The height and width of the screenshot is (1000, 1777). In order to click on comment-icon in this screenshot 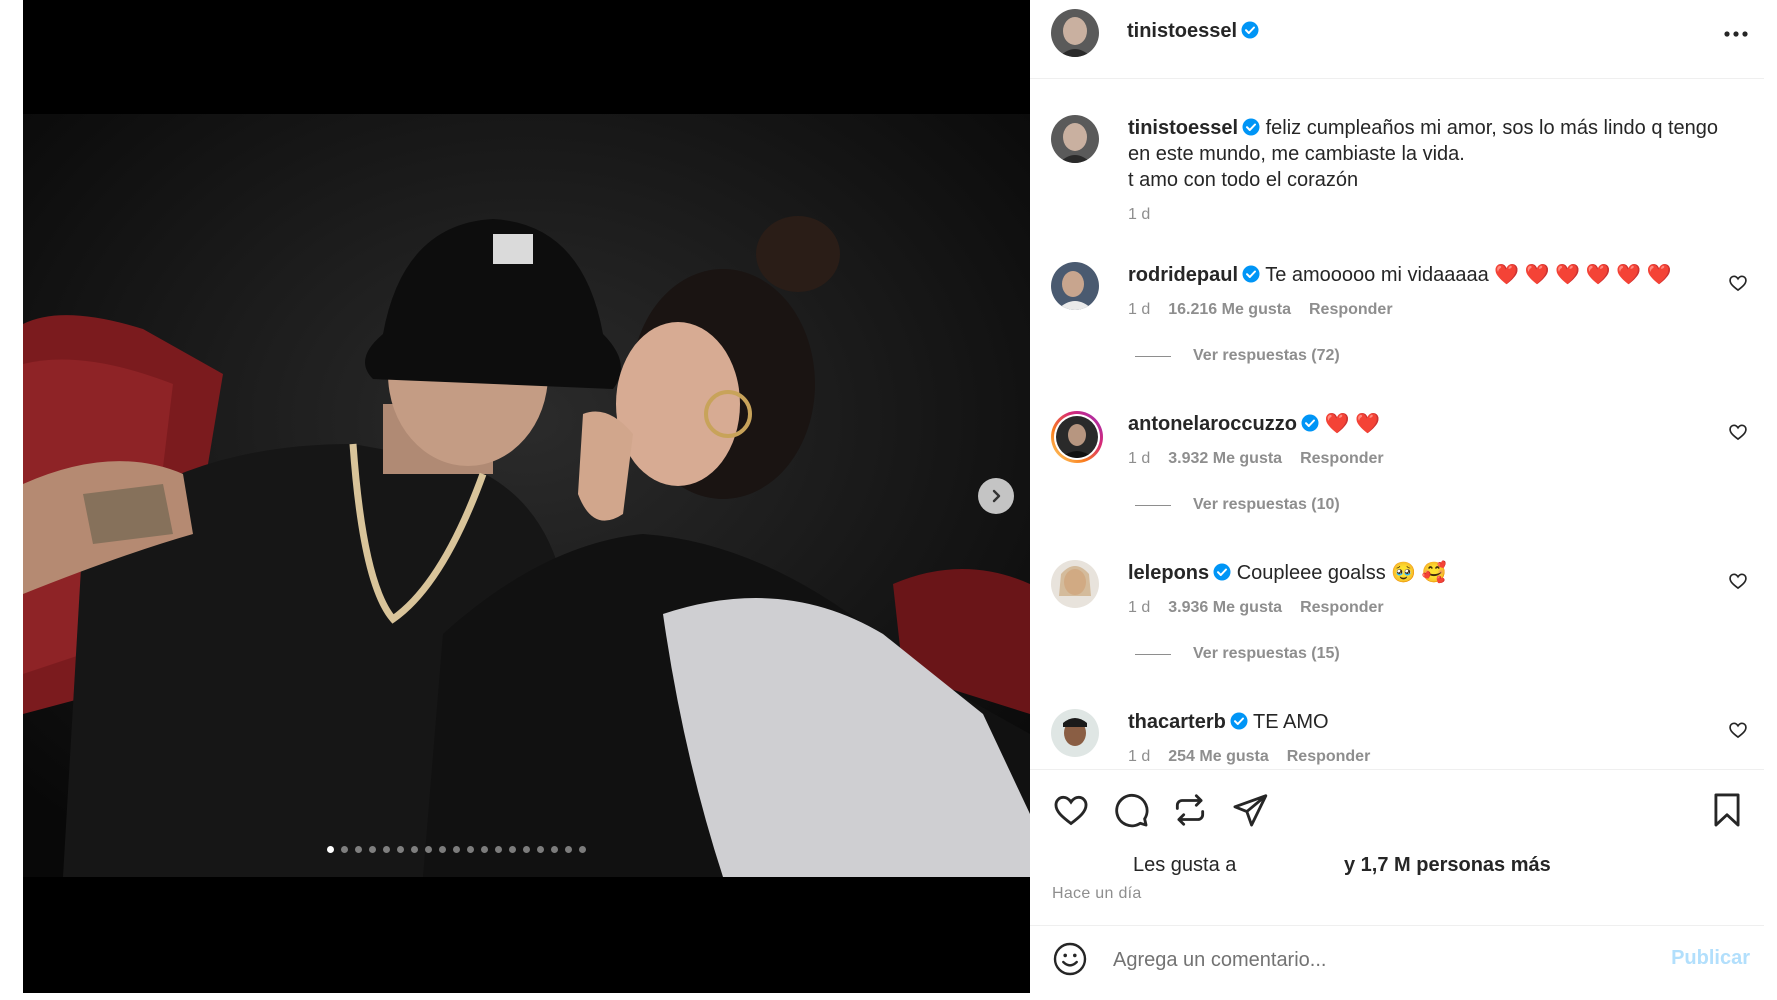, I will do `click(1131, 810)`.